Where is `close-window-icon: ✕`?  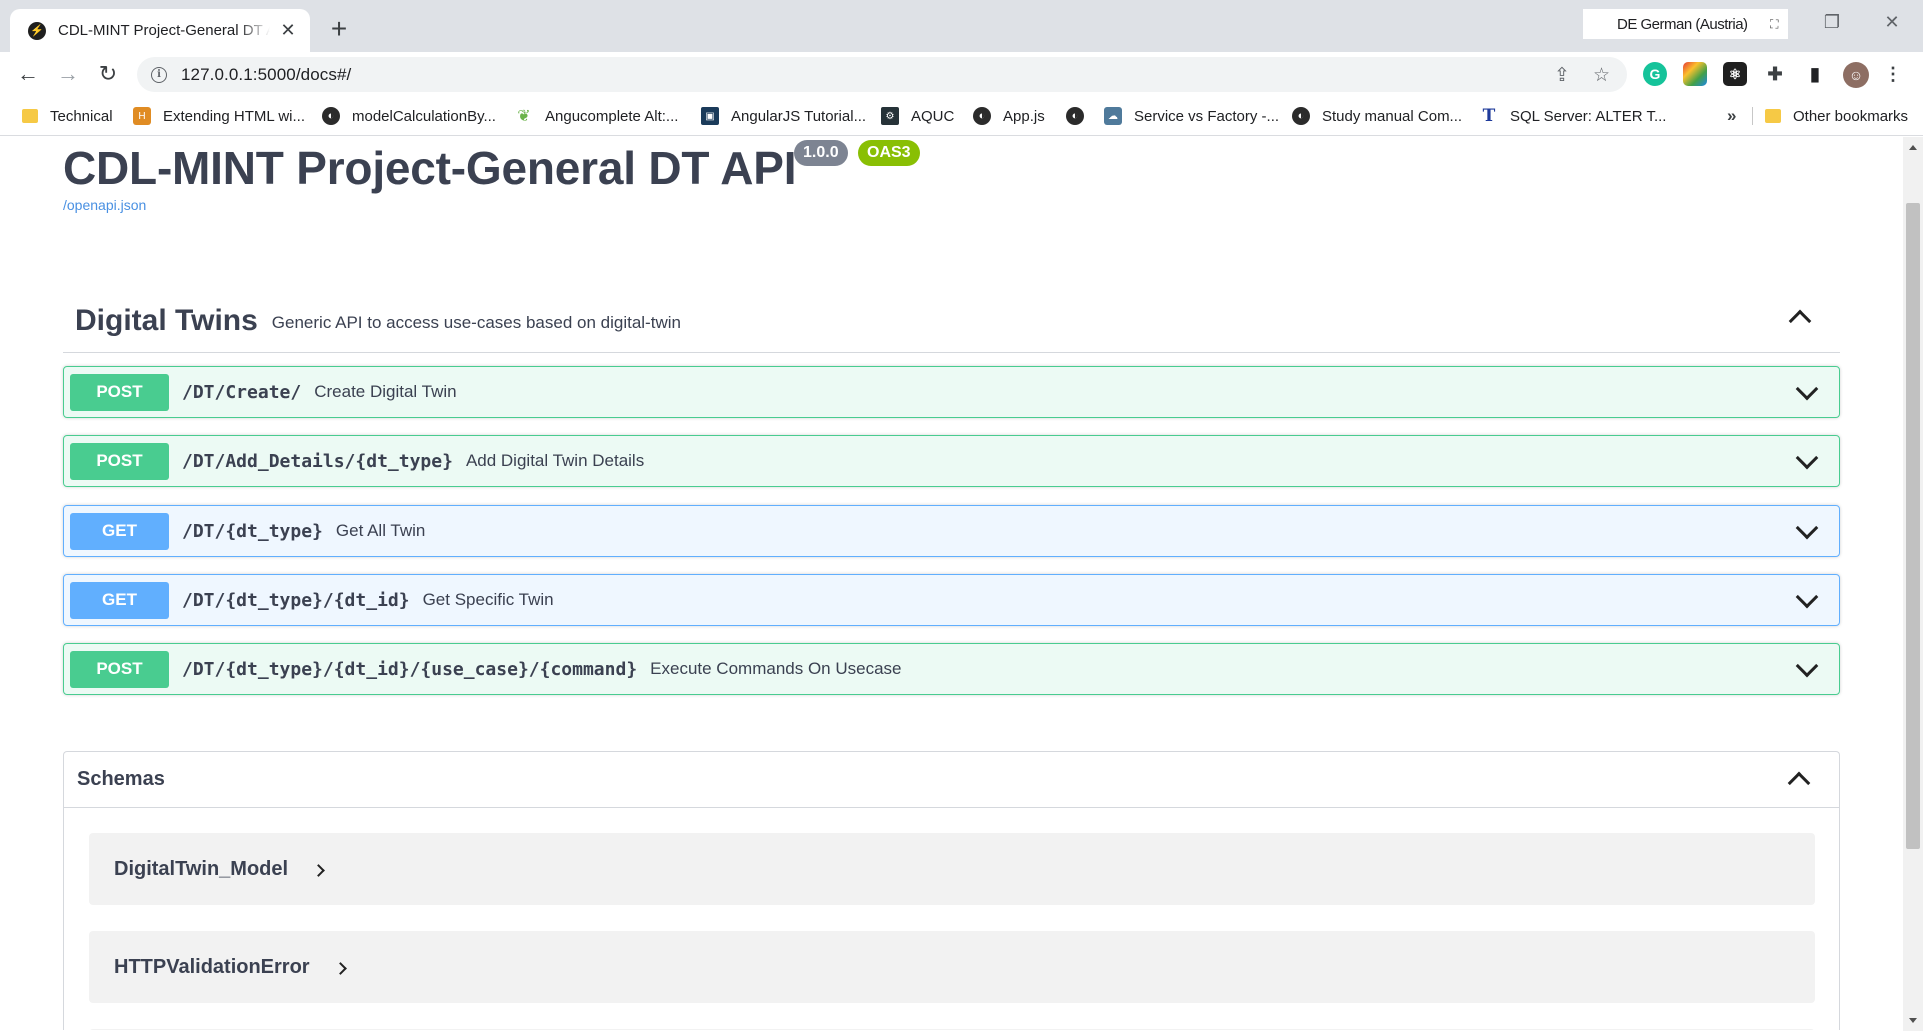 close-window-icon: ✕ is located at coordinates (1892, 22).